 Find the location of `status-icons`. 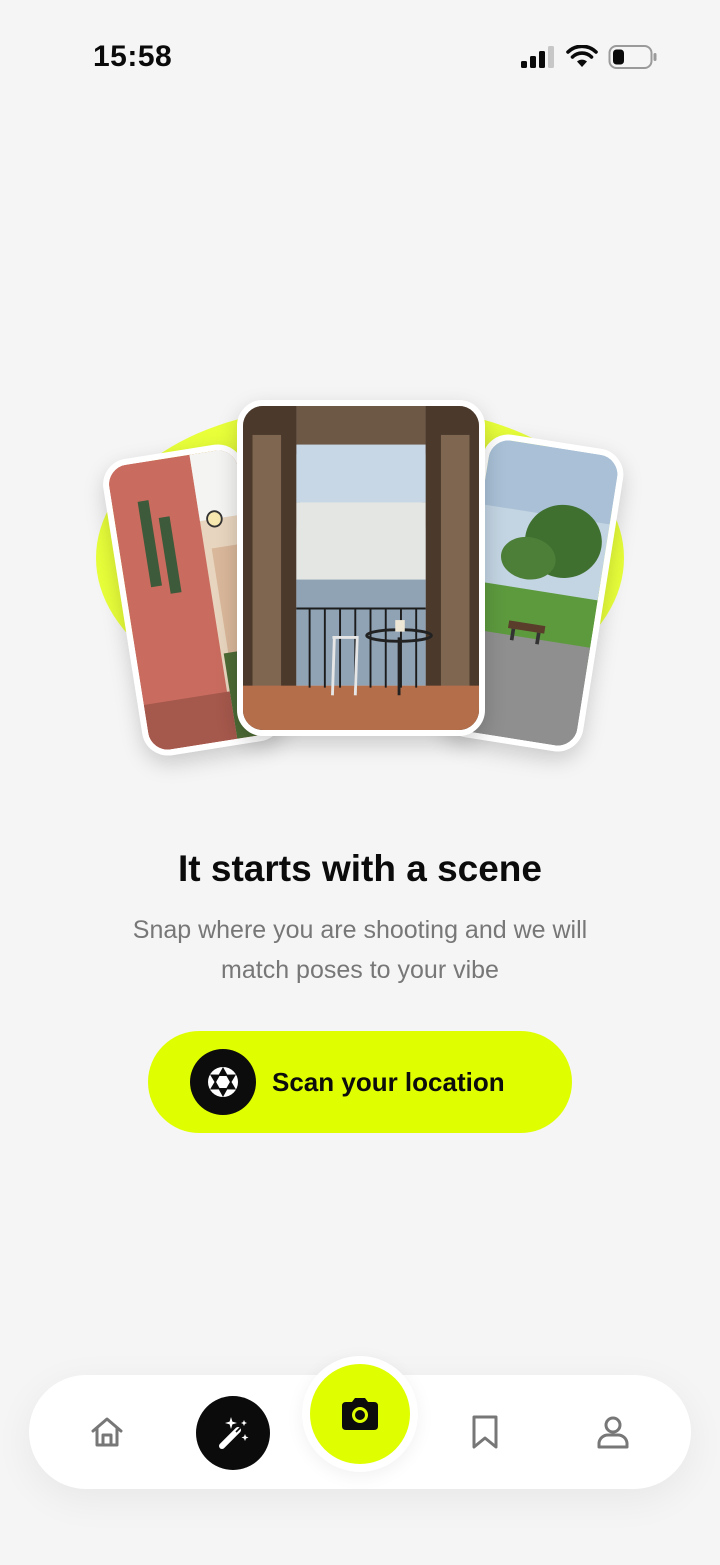

status-icons is located at coordinates (589, 57).